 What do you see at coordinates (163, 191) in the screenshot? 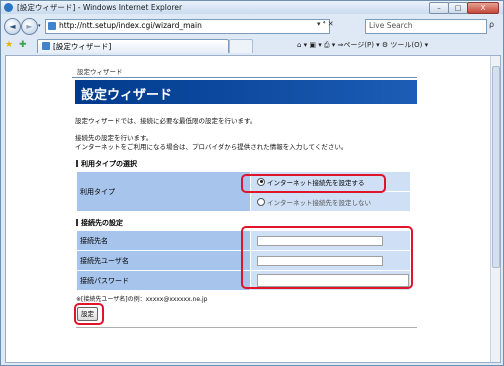
I see `usage-type-label: 利用タイプ` at bounding box center [163, 191].